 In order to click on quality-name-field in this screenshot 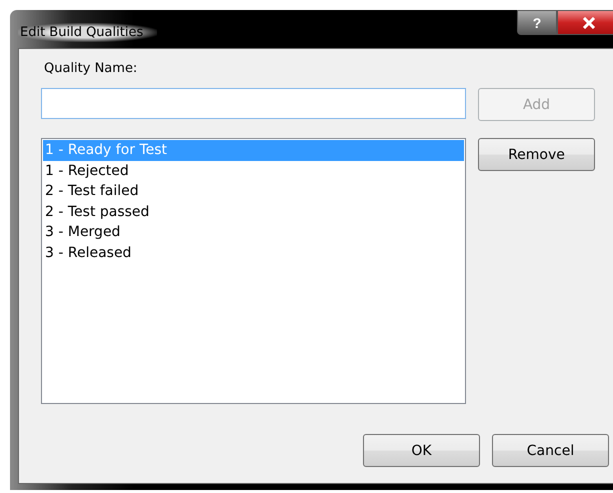, I will do `click(253, 103)`.